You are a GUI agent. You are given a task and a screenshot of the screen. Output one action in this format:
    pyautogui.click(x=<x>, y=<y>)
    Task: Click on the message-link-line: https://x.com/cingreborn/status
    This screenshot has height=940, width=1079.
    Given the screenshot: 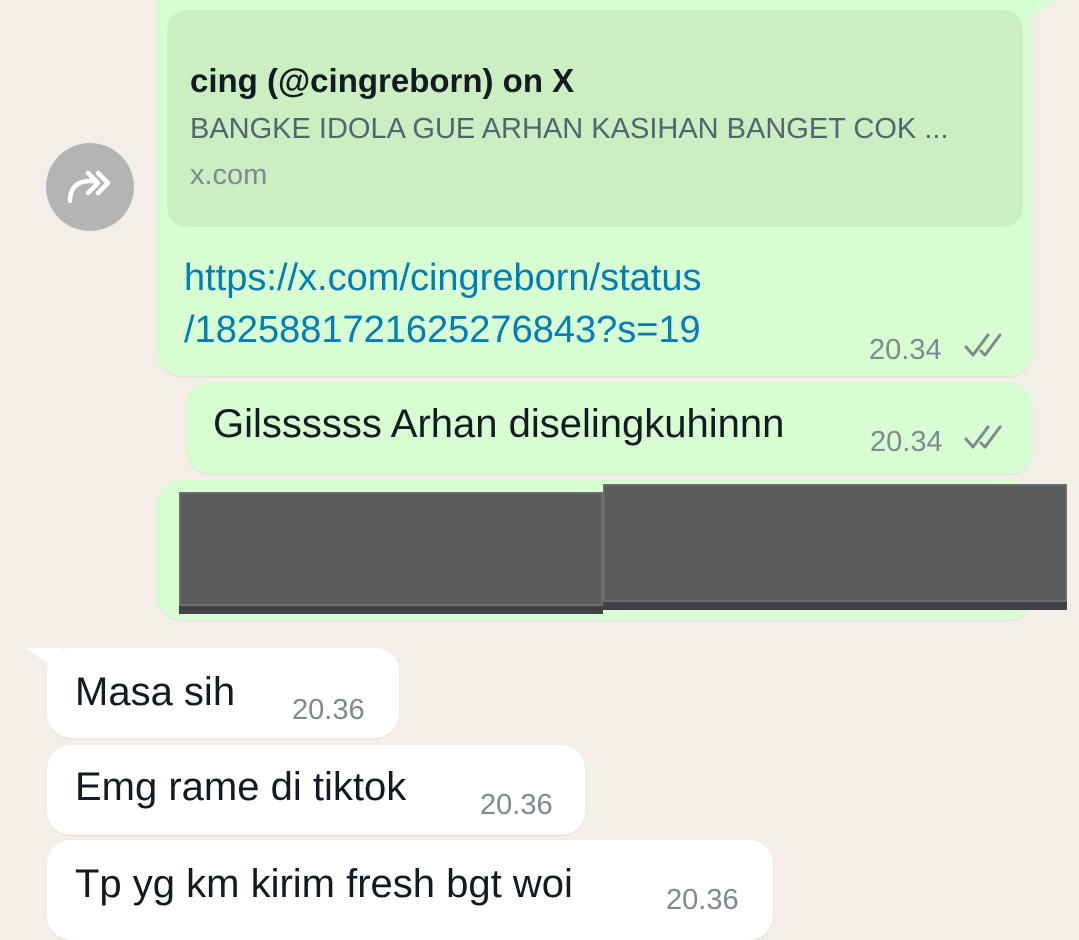 What is the action you would take?
    pyautogui.click(x=443, y=278)
    